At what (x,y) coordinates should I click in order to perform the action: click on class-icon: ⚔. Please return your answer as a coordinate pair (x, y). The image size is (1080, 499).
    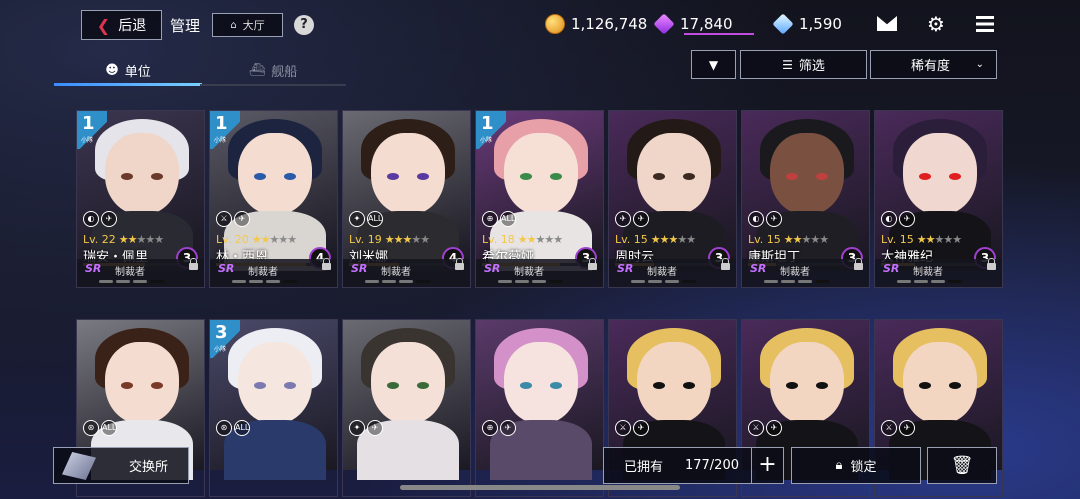
    Looking at the image, I should click on (623, 428).